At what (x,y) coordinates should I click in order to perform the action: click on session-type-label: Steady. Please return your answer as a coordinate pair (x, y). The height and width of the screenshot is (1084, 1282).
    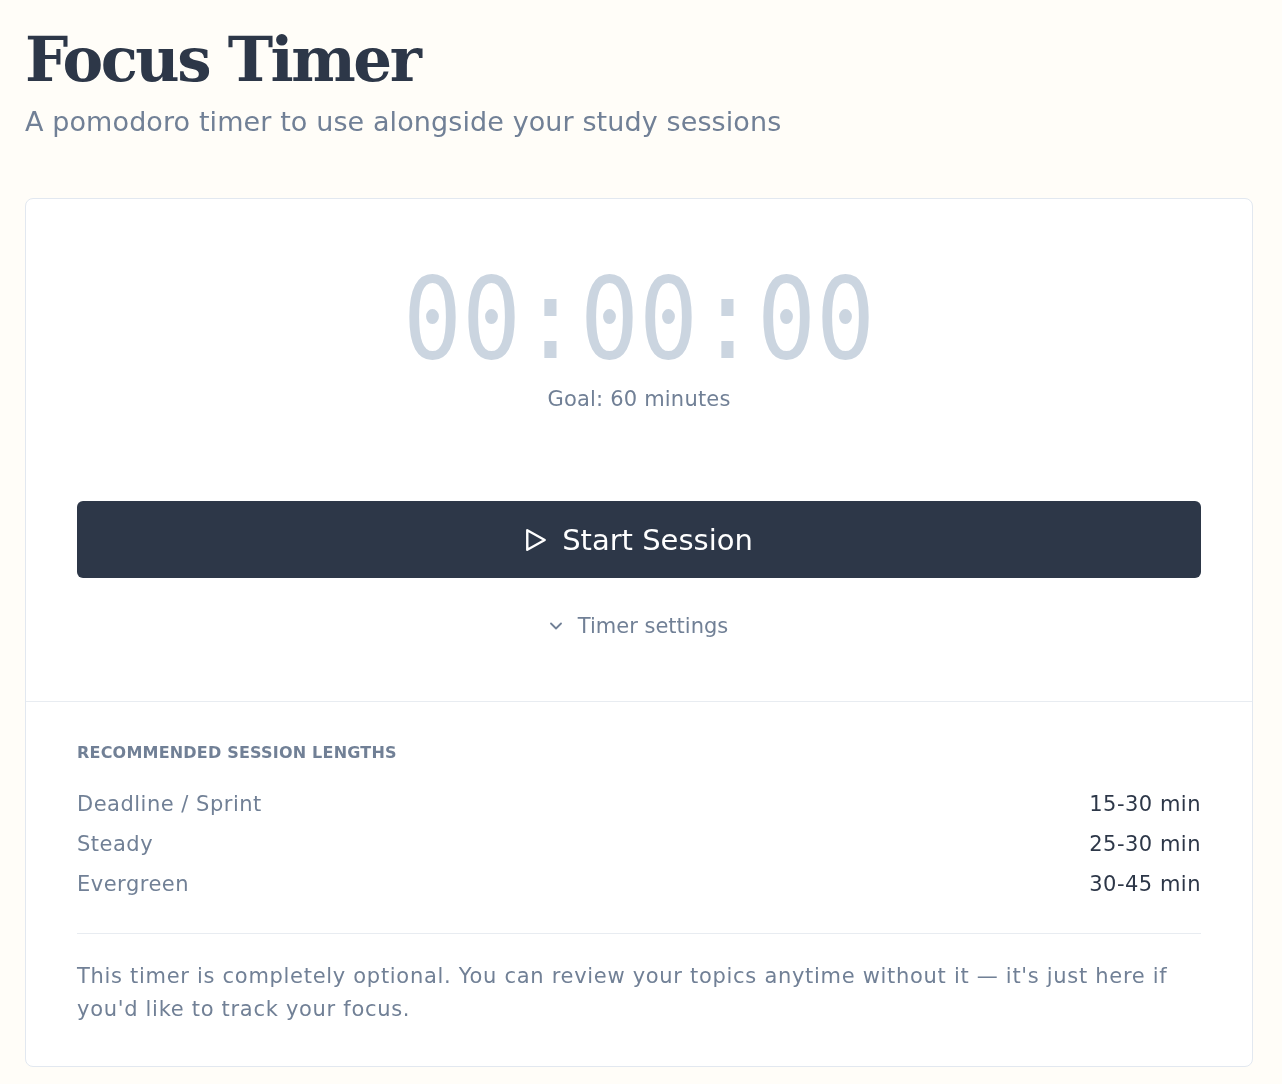
    Looking at the image, I should click on (115, 844).